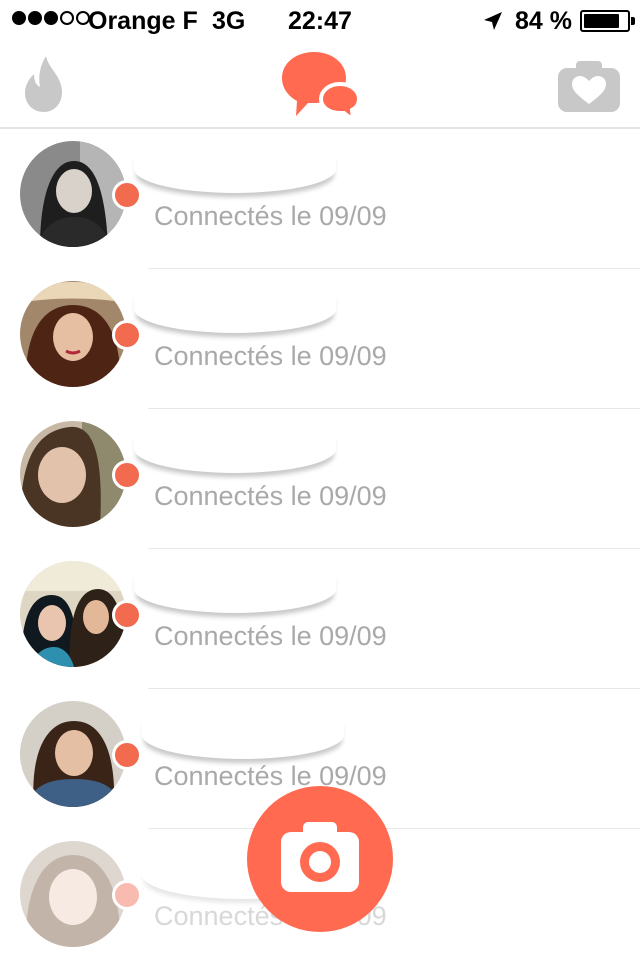  I want to click on battery-level, so click(601, 21).